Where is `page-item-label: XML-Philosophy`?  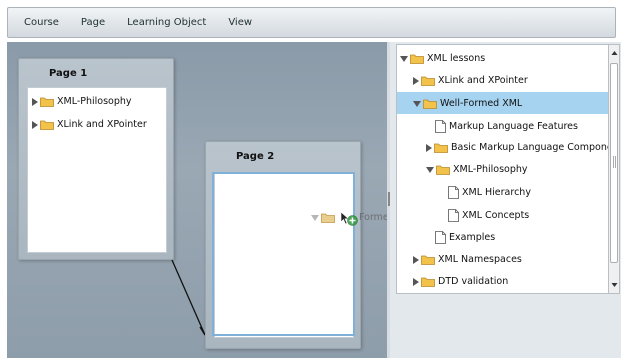 page-item-label: XML-Philosophy is located at coordinates (94, 101).